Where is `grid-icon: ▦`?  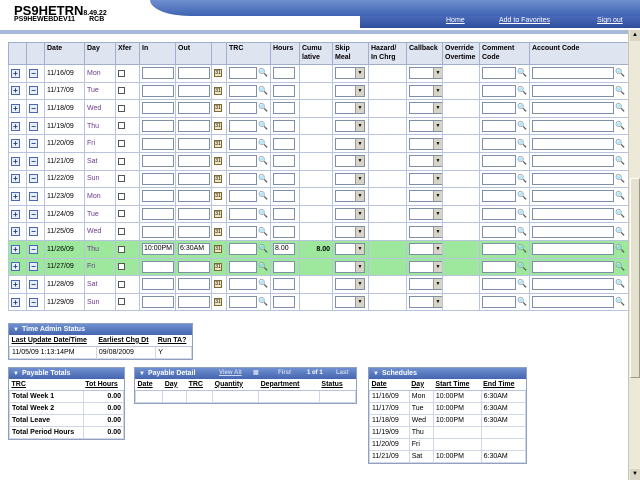
grid-icon: ▦ is located at coordinates (256, 373).